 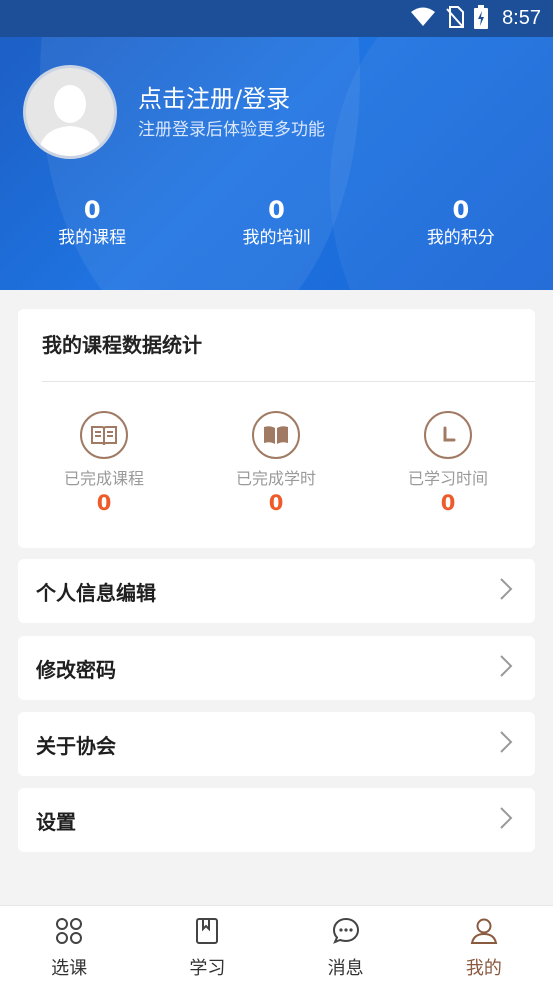 I want to click on summary-label: 我的积分, so click(x=460, y=238).